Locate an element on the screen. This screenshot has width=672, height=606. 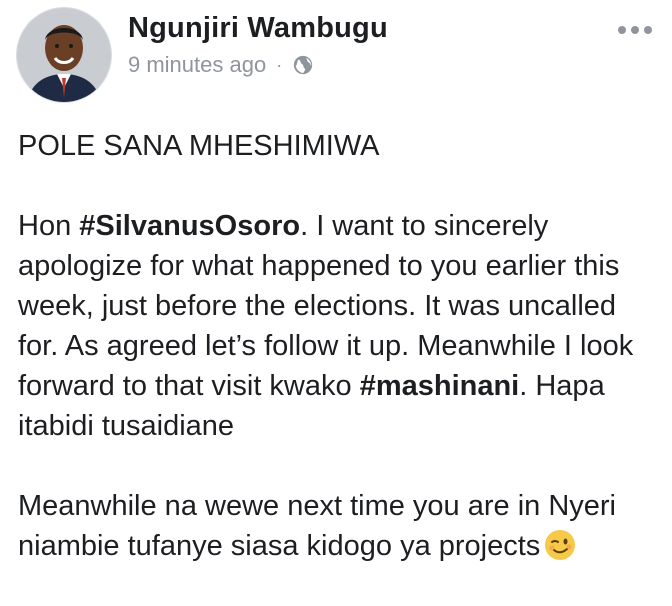
globe-icon is located at coordinates (303, 65).